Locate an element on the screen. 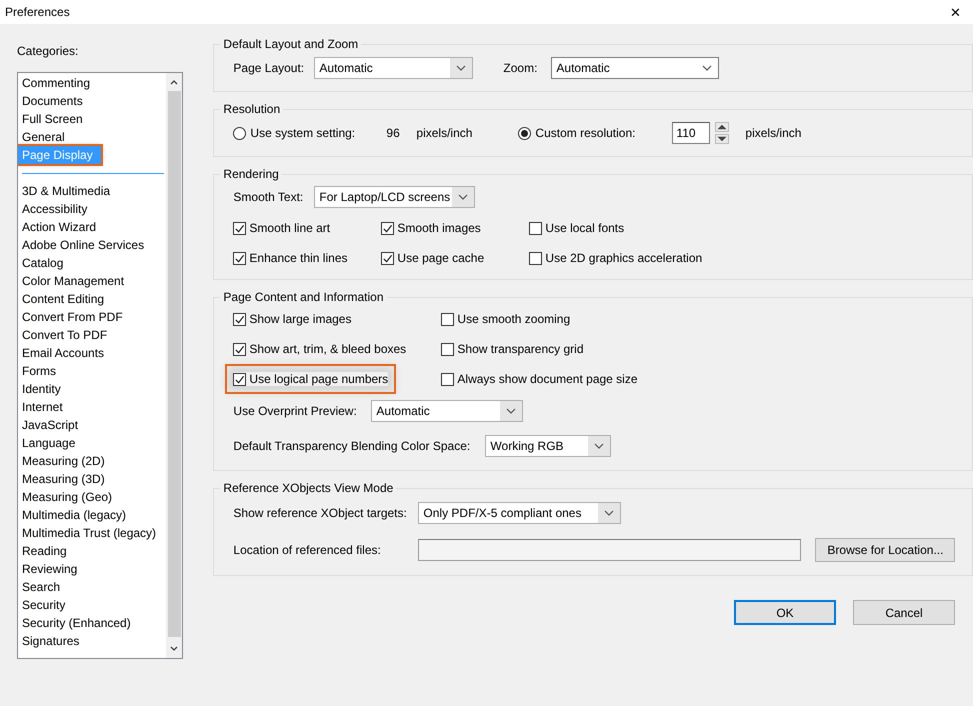 This screenshot has height=706, width=973. field-label: Default Transparency Blending Color Space: is located at coordinates (352, 446).